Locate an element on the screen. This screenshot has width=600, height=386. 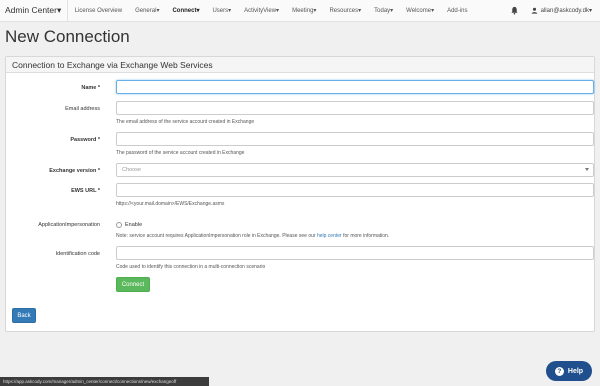
nav-general: General▾ is located at coordinates (147, 11).